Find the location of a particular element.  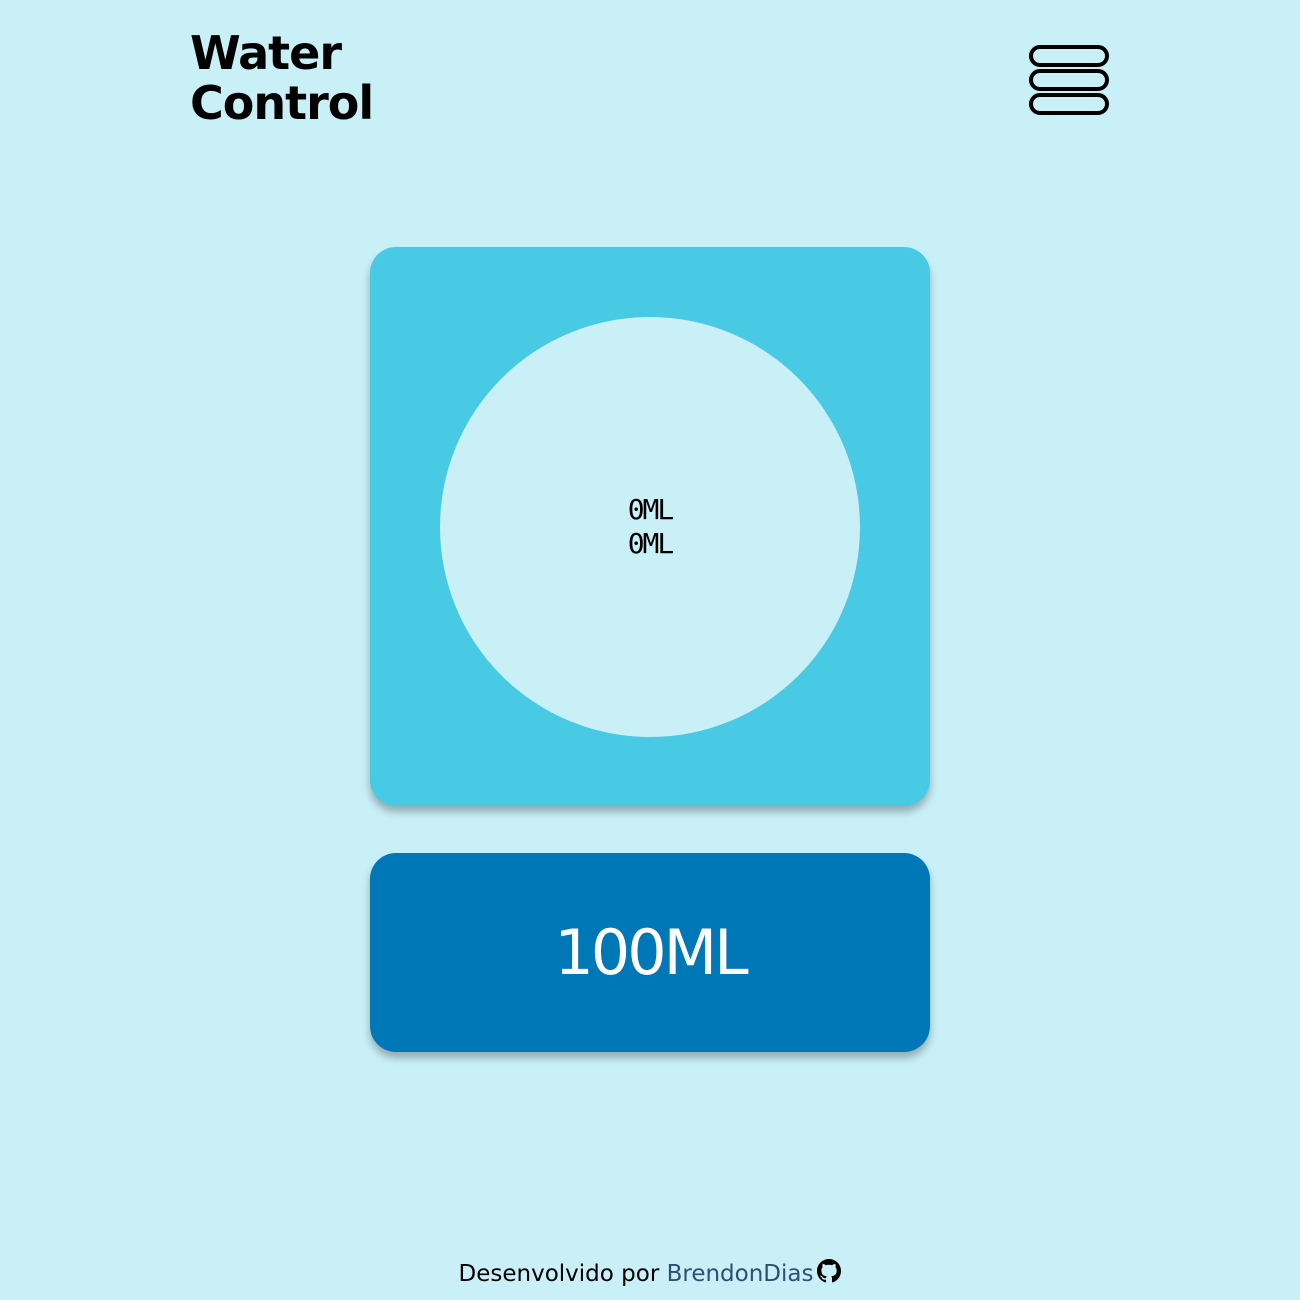

menu-button is located at coordinates (1070, 82).